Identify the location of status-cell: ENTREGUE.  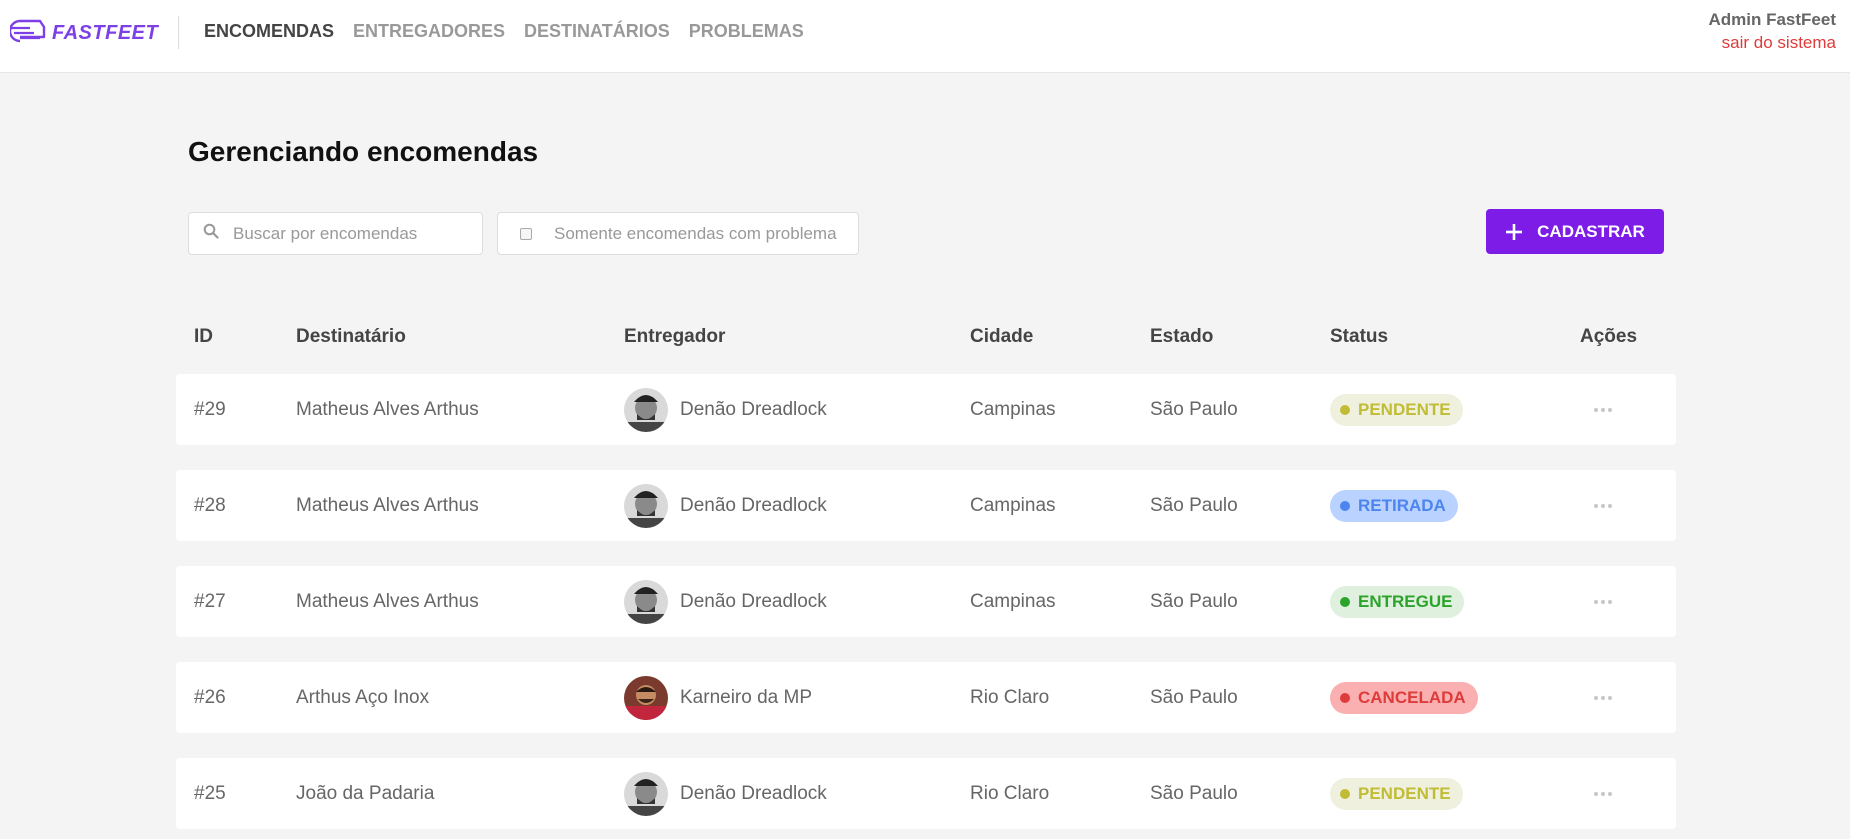
(1397, 601).